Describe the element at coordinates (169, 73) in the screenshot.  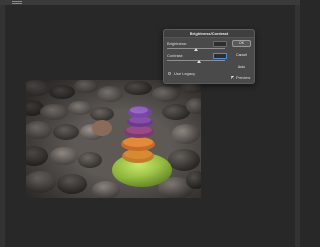
I see `use-legacy-checkbox` at that location.